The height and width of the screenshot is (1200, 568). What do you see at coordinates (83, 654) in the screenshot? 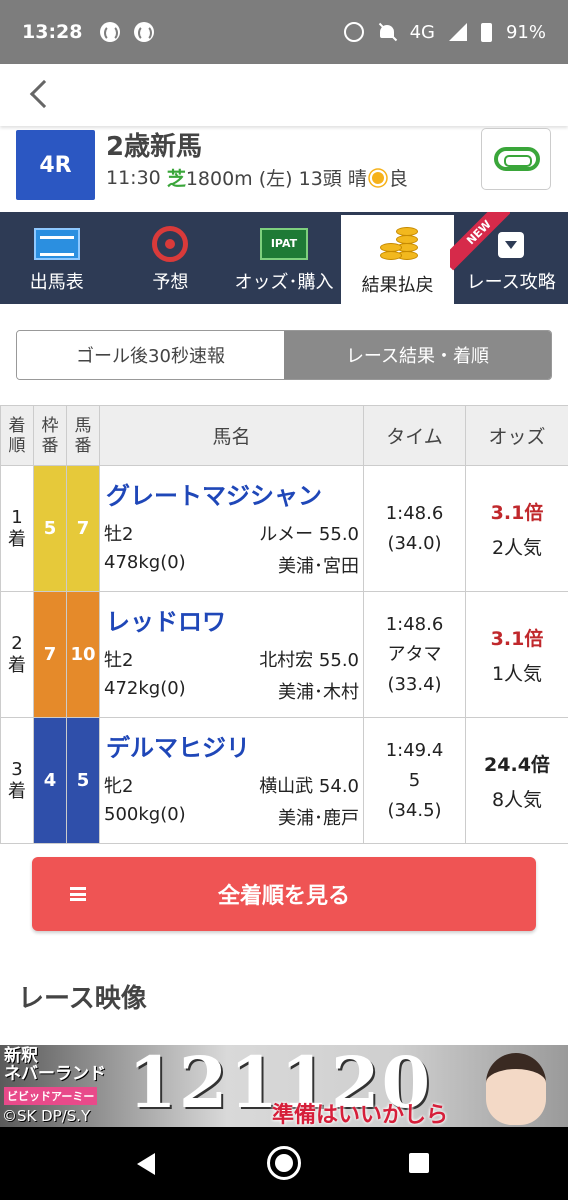
I see `horse-number: 10` at bounding box center [83, 654].